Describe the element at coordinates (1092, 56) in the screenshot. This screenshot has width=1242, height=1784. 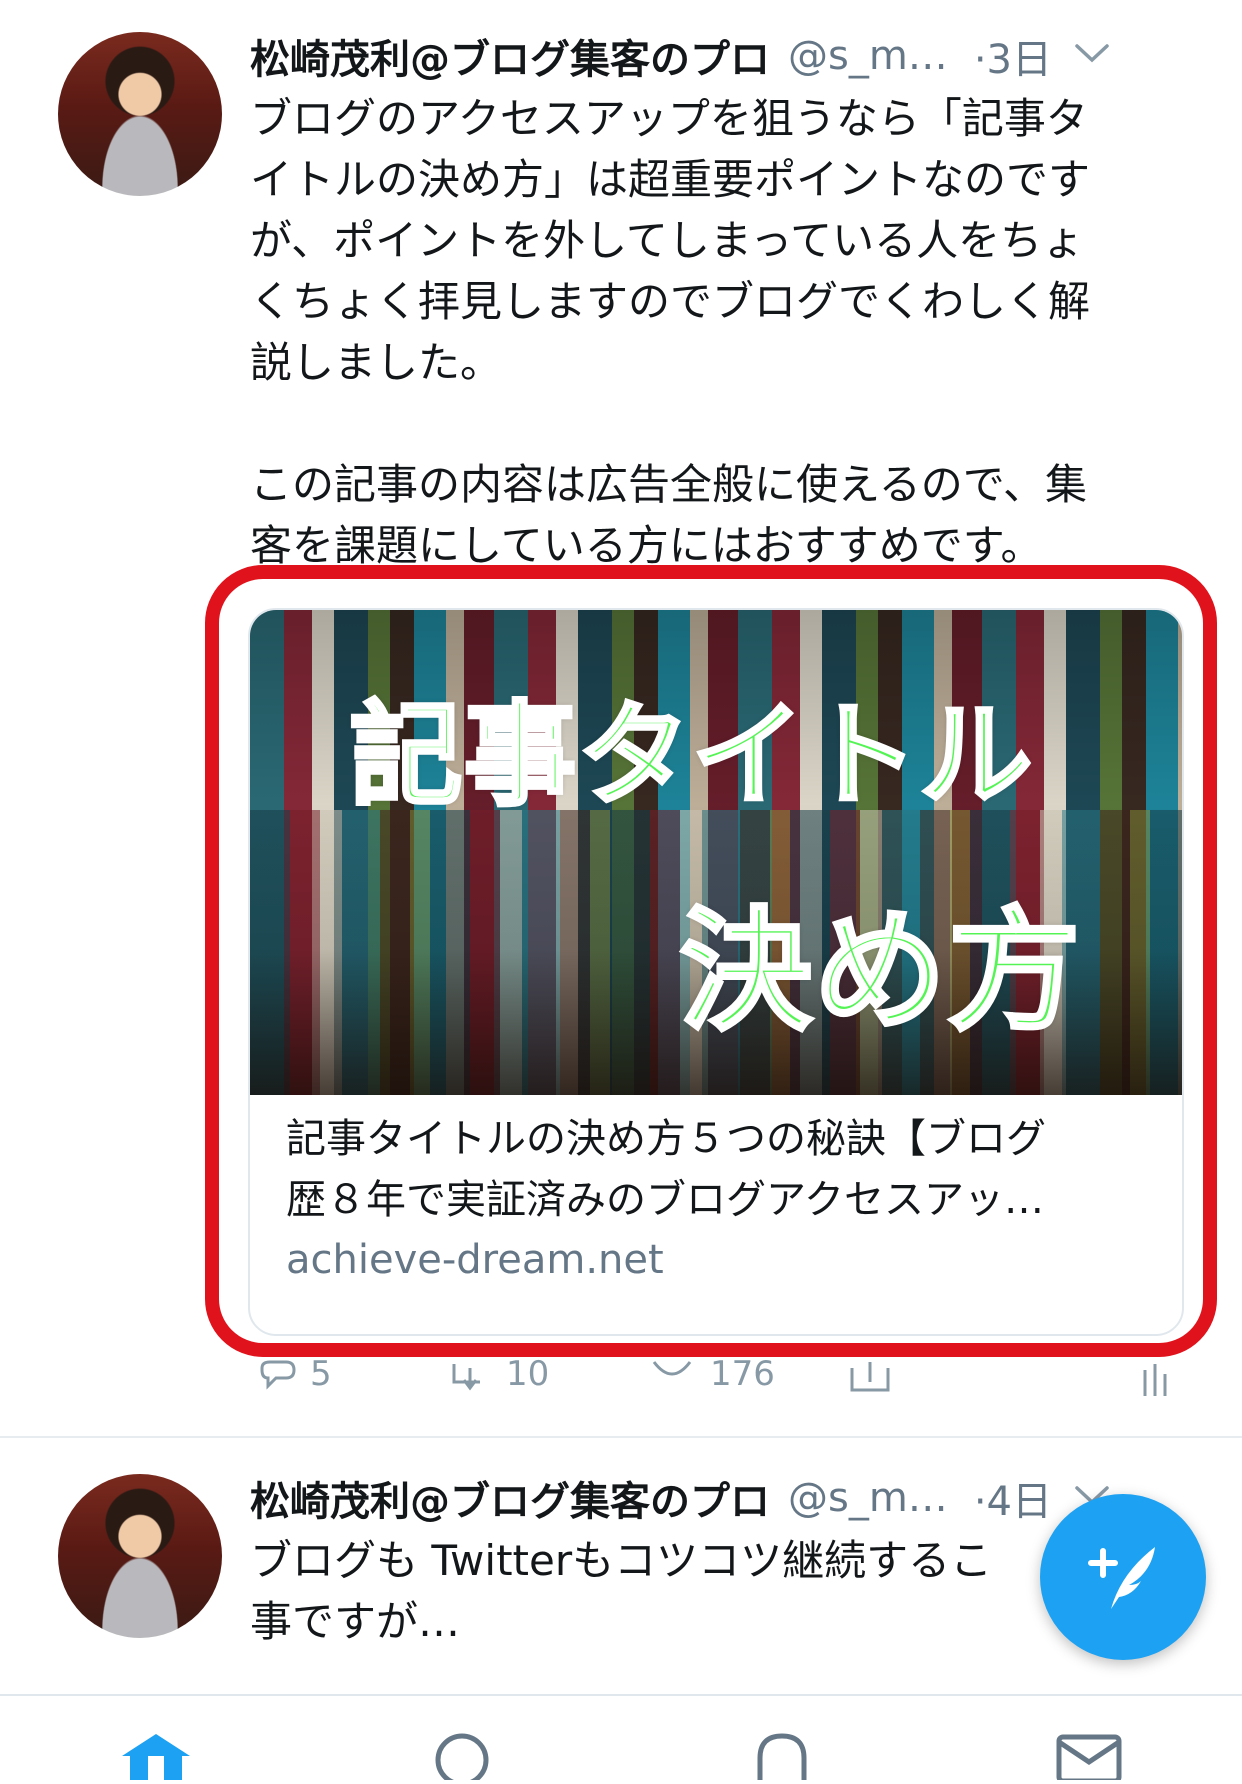
I see `chevron-down-icon` at that location.